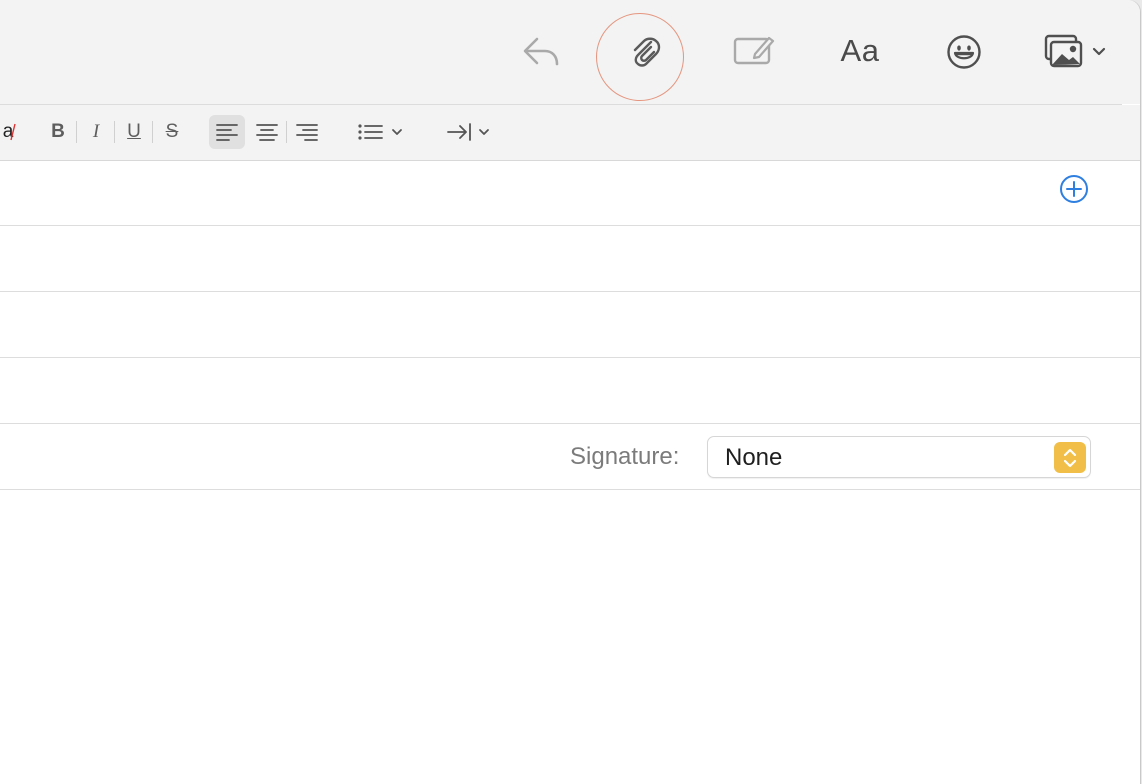 This screenshot has width=1142, height=784. I want to click on photo-browser-button, so click(1064, 51).